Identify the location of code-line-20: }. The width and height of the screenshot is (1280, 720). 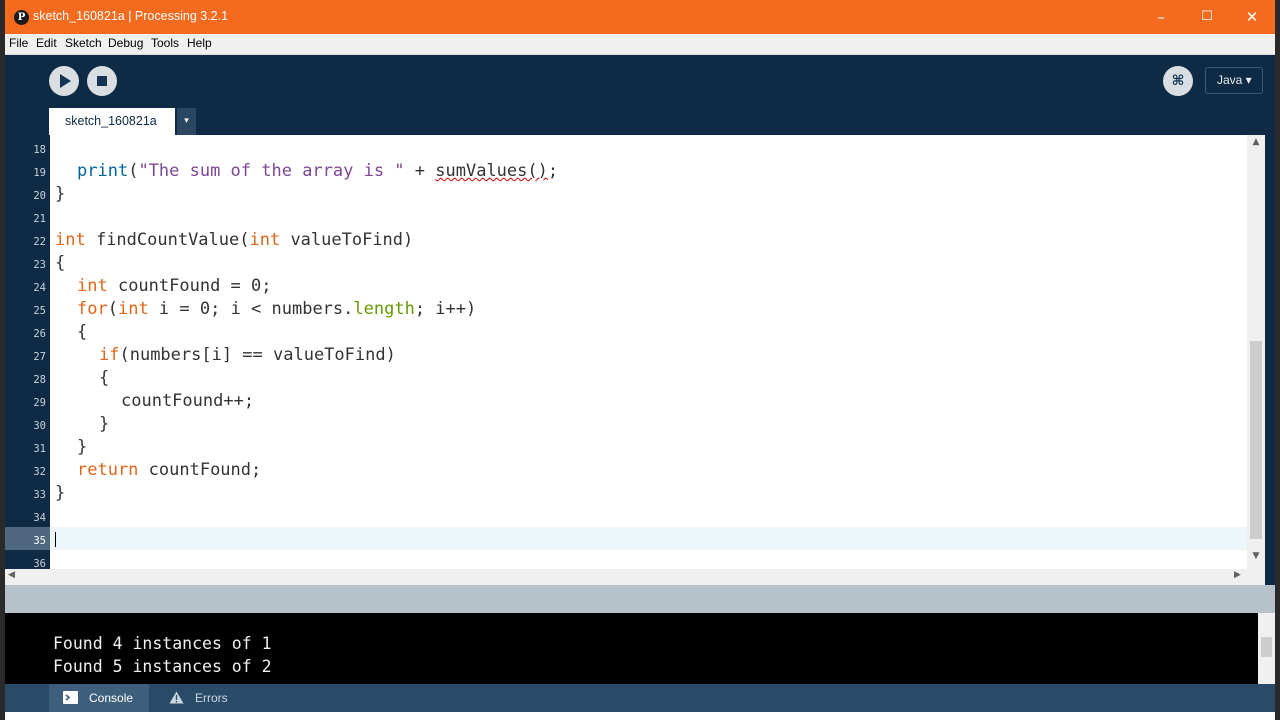
(60, 194).